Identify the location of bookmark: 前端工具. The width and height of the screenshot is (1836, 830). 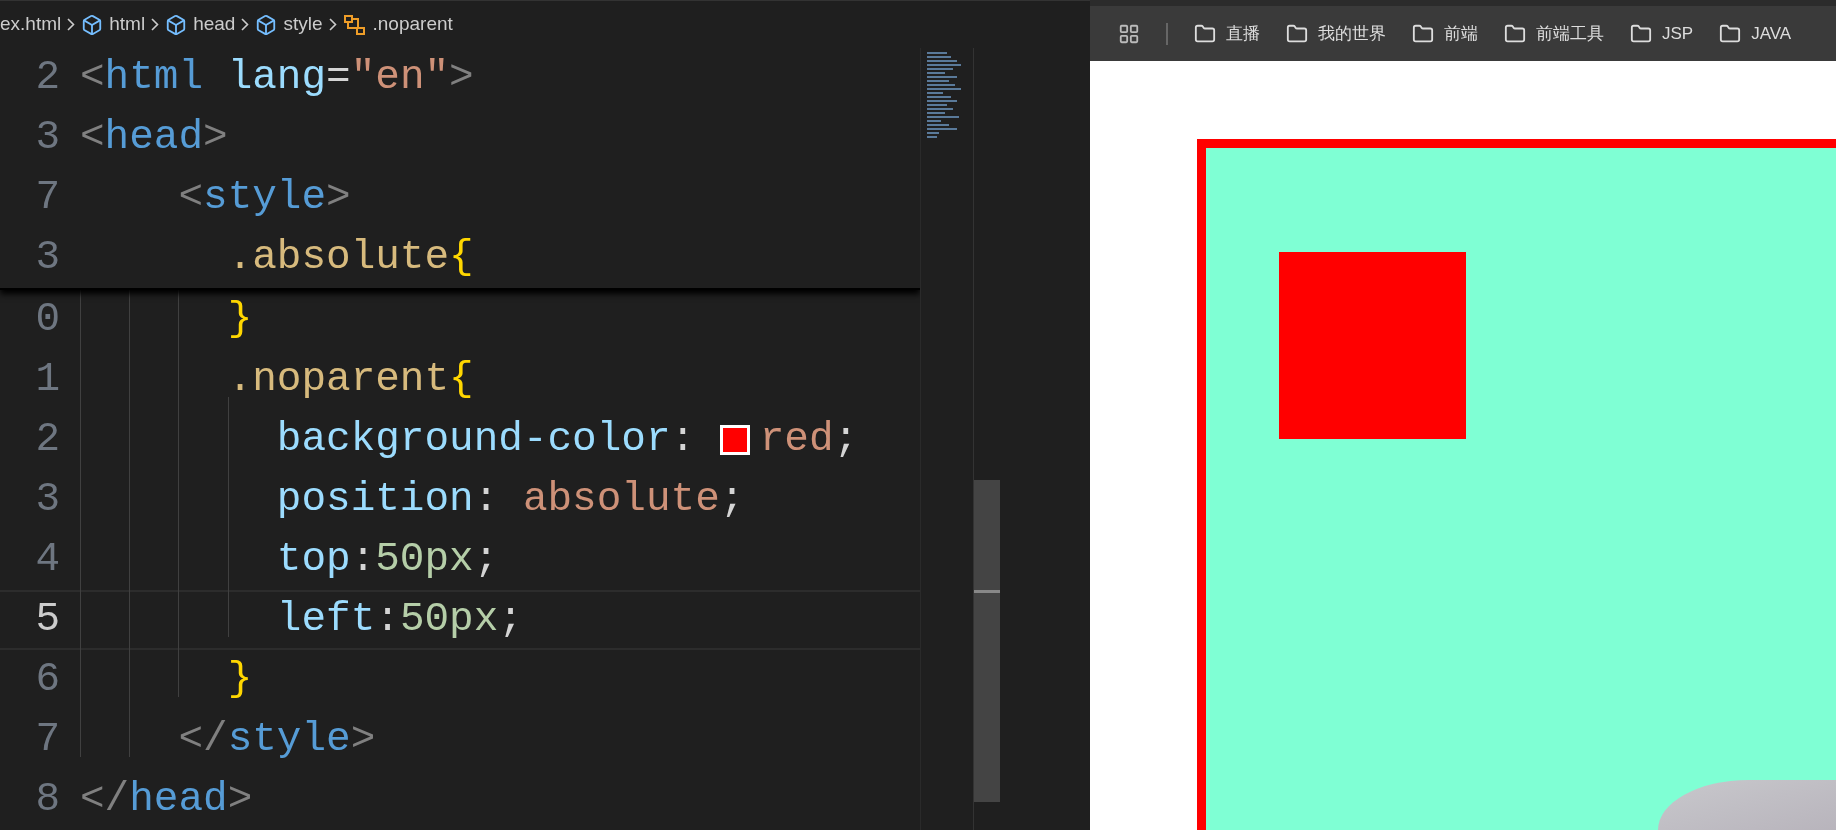
(1554, 33).